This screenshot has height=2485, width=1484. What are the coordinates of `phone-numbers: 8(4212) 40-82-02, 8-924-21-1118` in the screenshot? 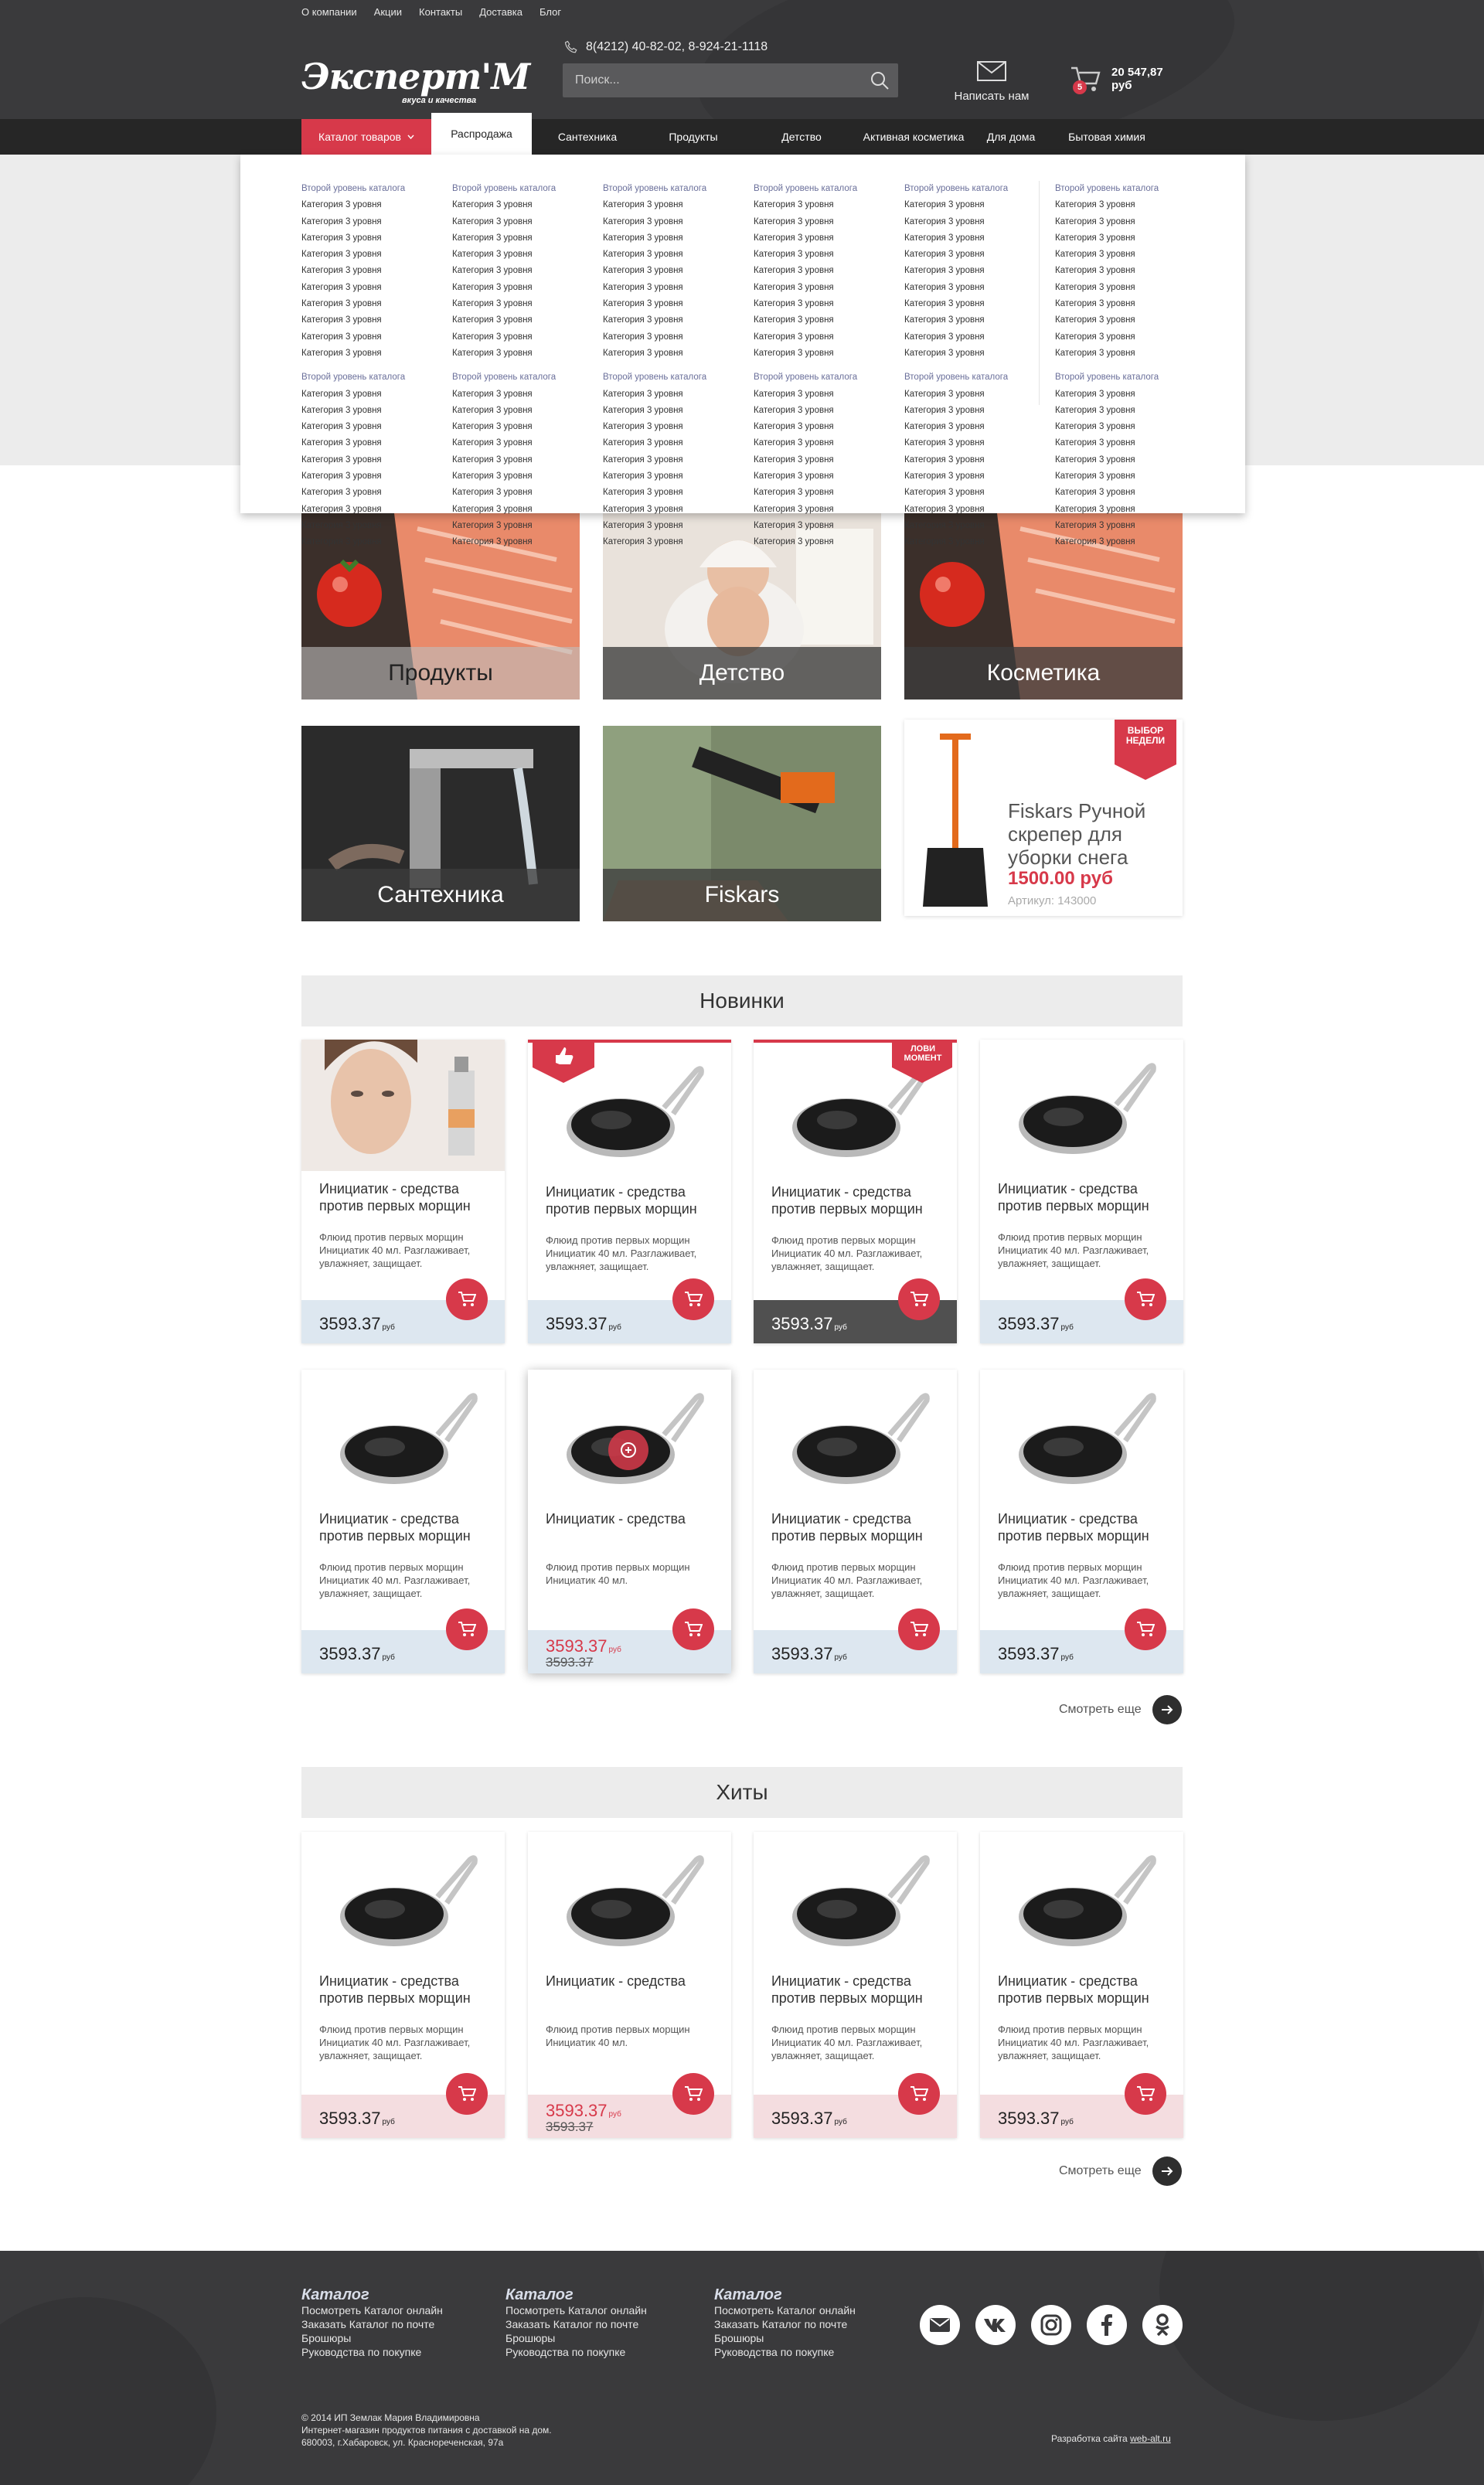 It's located at (677, 47).